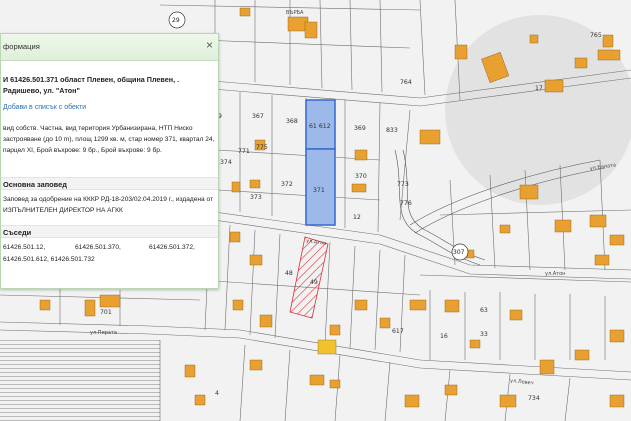 This screenshot has width=631, height=421. Describe the element at coordinates (256, 197) in the screenshot. I see `svg-text: 373` at that location.